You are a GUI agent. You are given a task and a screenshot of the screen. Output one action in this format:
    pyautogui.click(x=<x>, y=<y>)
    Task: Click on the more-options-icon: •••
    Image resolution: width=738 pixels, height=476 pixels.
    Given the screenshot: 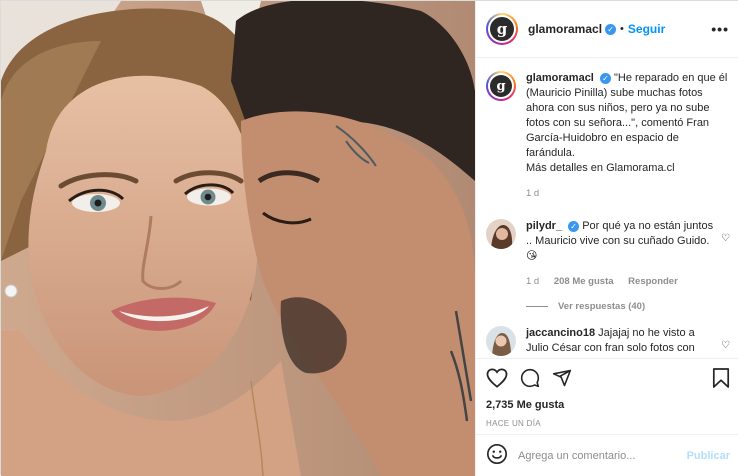 What is the action you would take?
    pyautogui.click(x=720, y=29)
    